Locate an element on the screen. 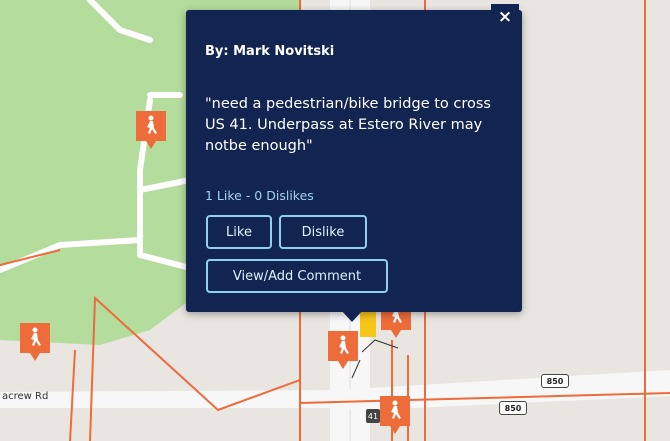 The width and height of the screenshot is (670, 441). comment-author: By: Mark Novitski is located at coordinates (270, 51).